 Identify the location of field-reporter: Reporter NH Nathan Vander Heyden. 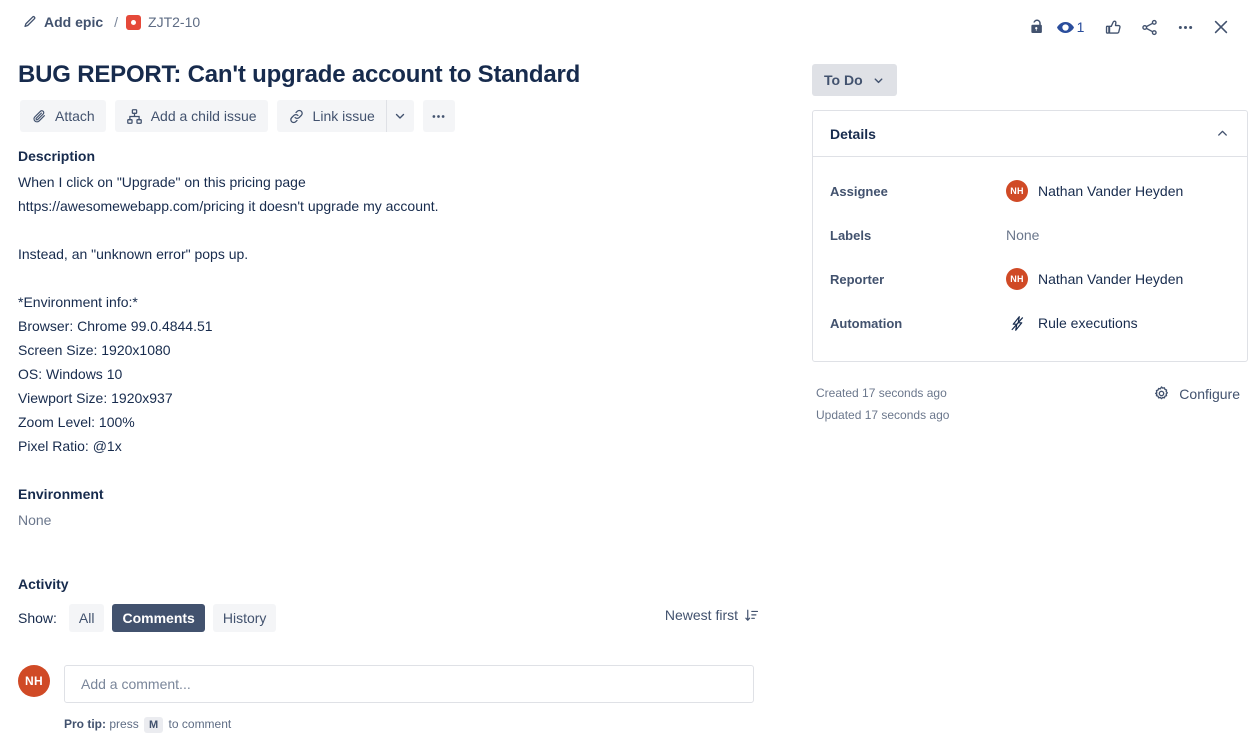
(1030, 279).